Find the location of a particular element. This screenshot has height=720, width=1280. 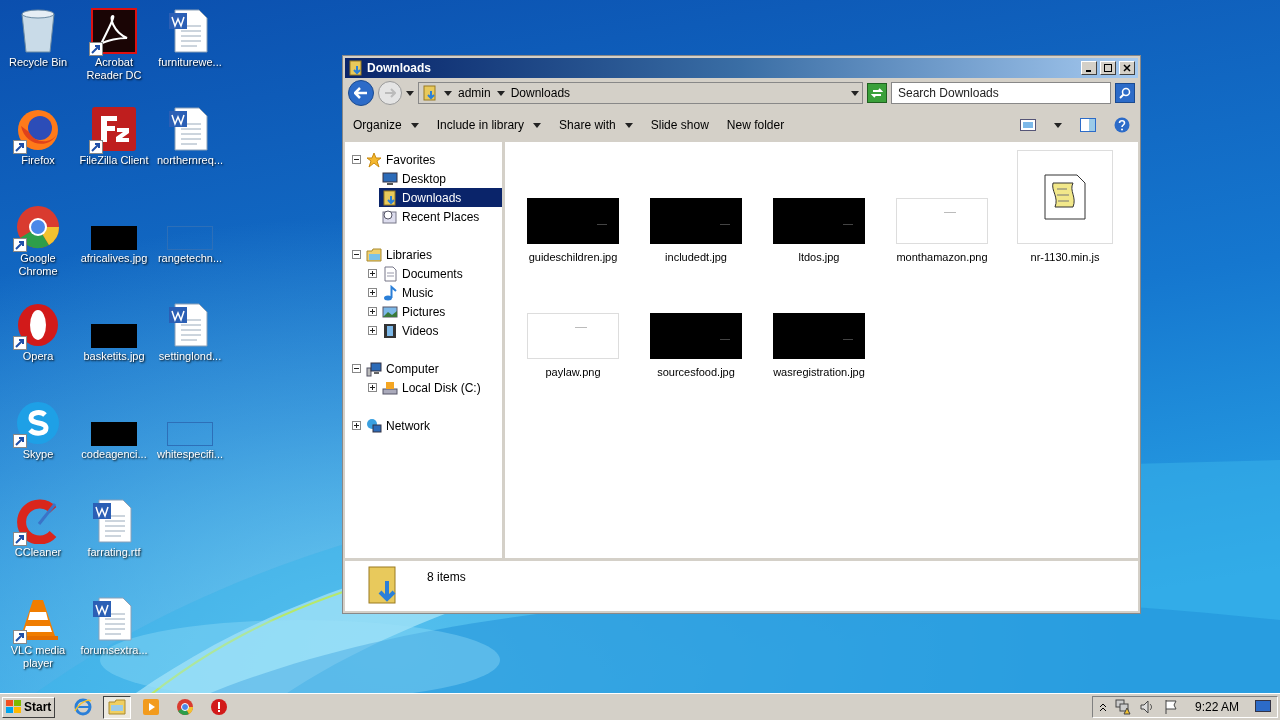

breadcrumb: Downloads is located at coordinates (540, 93).